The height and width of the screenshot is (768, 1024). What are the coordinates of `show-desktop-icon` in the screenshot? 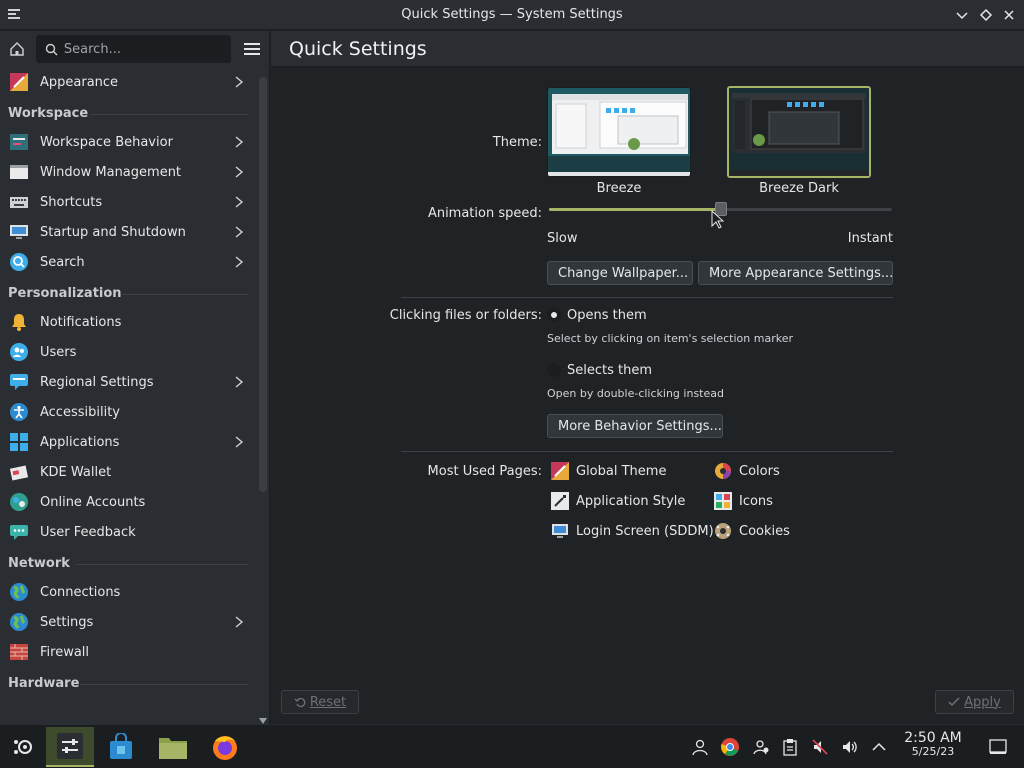 It's located at (998, 747).